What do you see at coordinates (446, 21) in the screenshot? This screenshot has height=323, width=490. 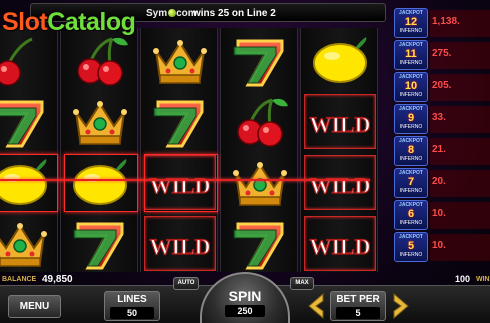 I see `jackpot-value: 1,138.` at bounding box center [446, 21].